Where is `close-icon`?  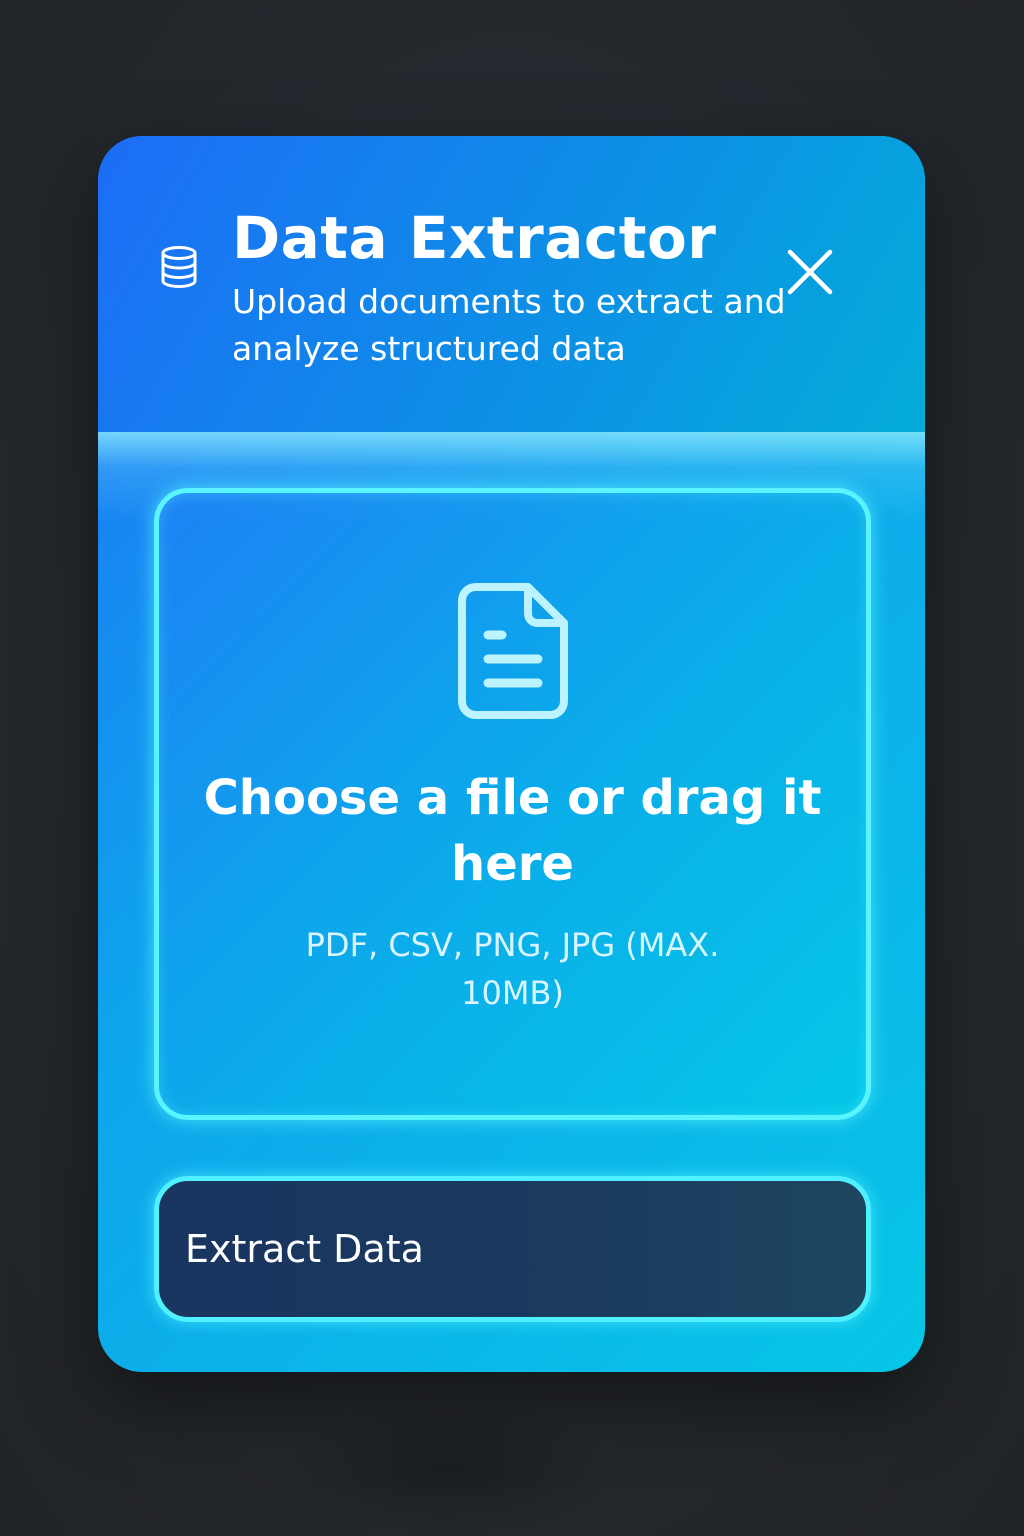 close-icon is located at coordinates (810, 272).